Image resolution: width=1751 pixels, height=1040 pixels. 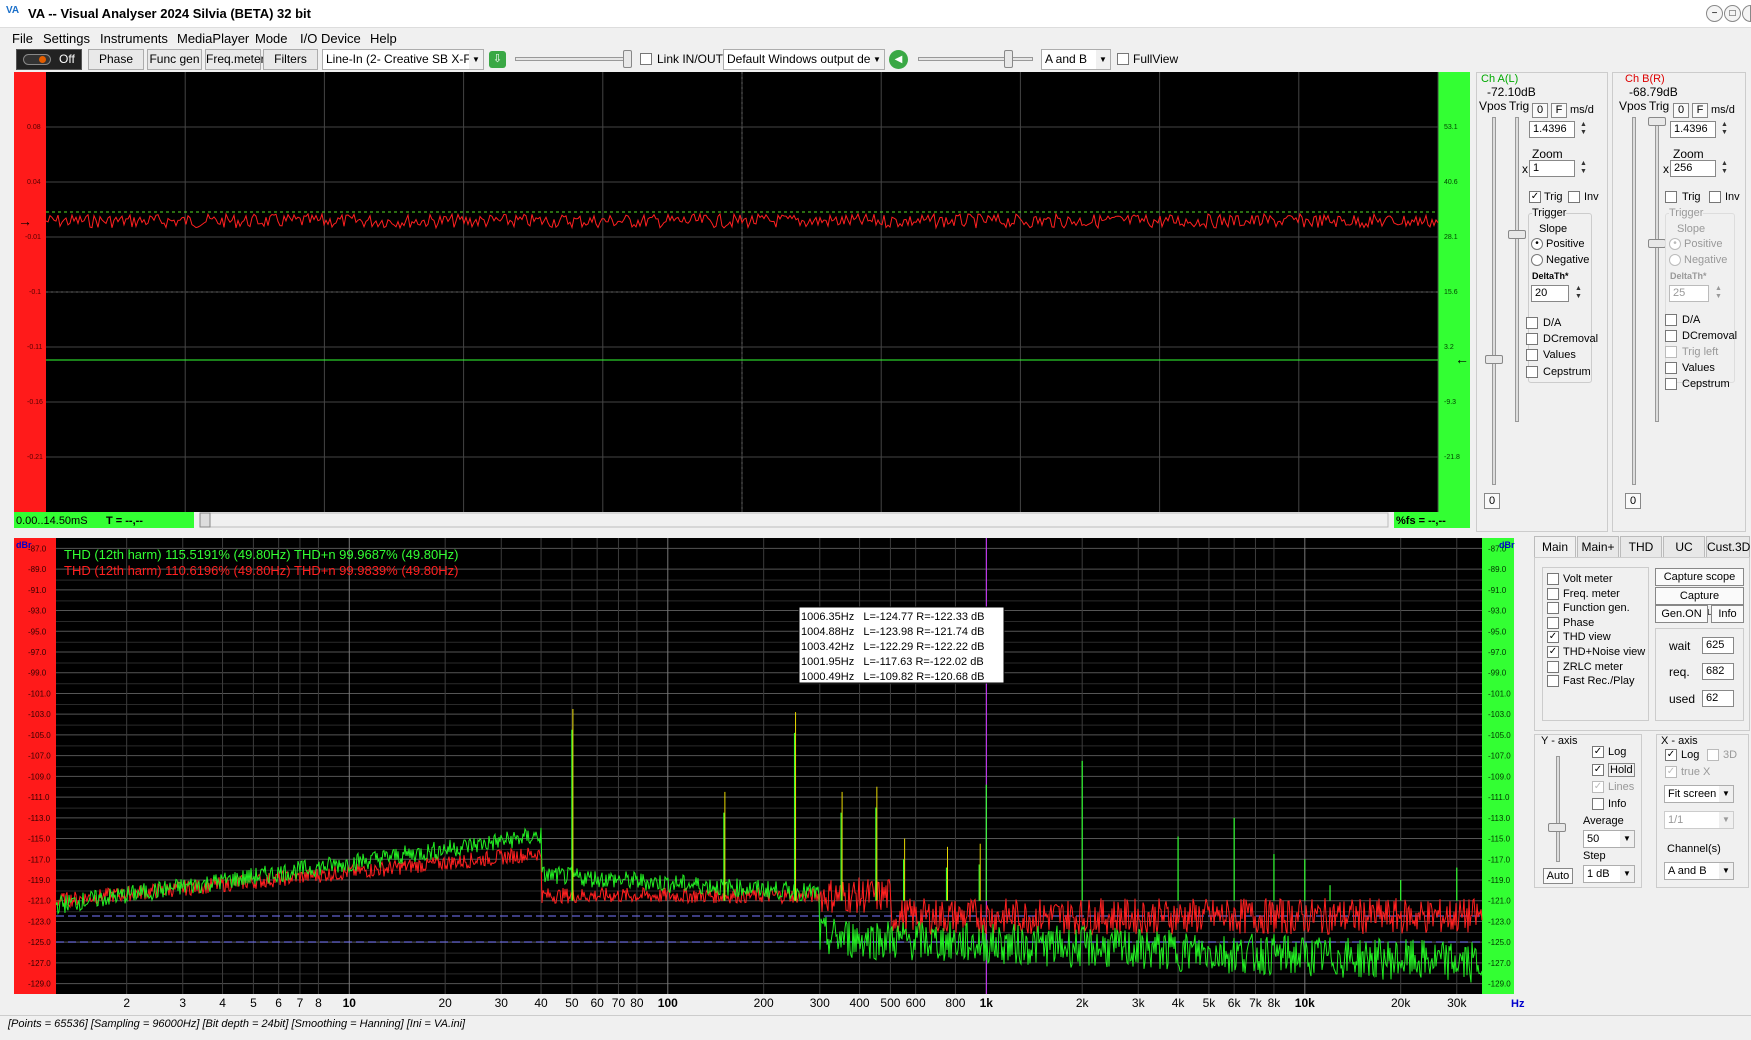 I want to click on input-mic-icon: ⇩, so click(x=497, y=59).